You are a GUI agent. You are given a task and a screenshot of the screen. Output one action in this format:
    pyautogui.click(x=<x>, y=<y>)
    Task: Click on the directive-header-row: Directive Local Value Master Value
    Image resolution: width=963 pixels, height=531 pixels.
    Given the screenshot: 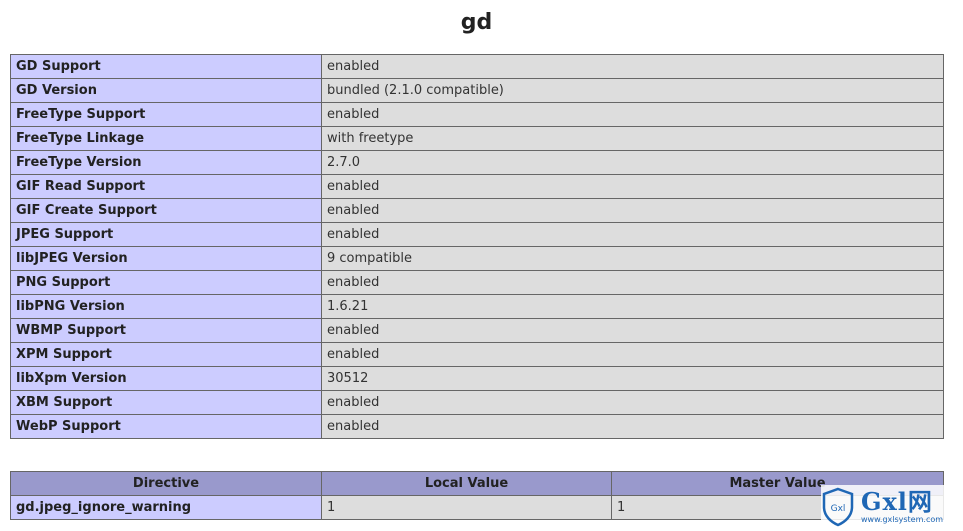 What is the action you would take?
    pyautogui.click(x=477, y=483)
    